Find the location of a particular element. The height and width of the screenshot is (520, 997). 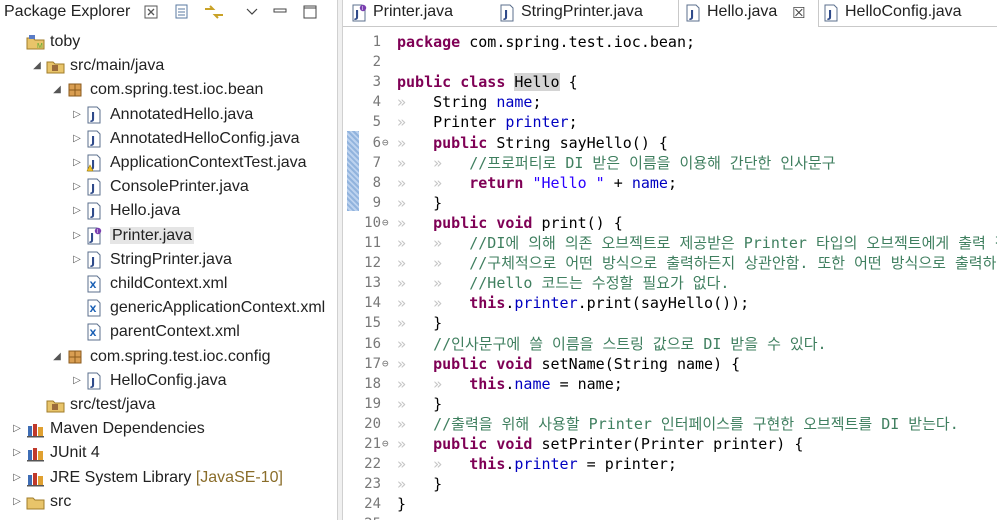

tree-item: src/test/java is located at coordinates (168, 405).